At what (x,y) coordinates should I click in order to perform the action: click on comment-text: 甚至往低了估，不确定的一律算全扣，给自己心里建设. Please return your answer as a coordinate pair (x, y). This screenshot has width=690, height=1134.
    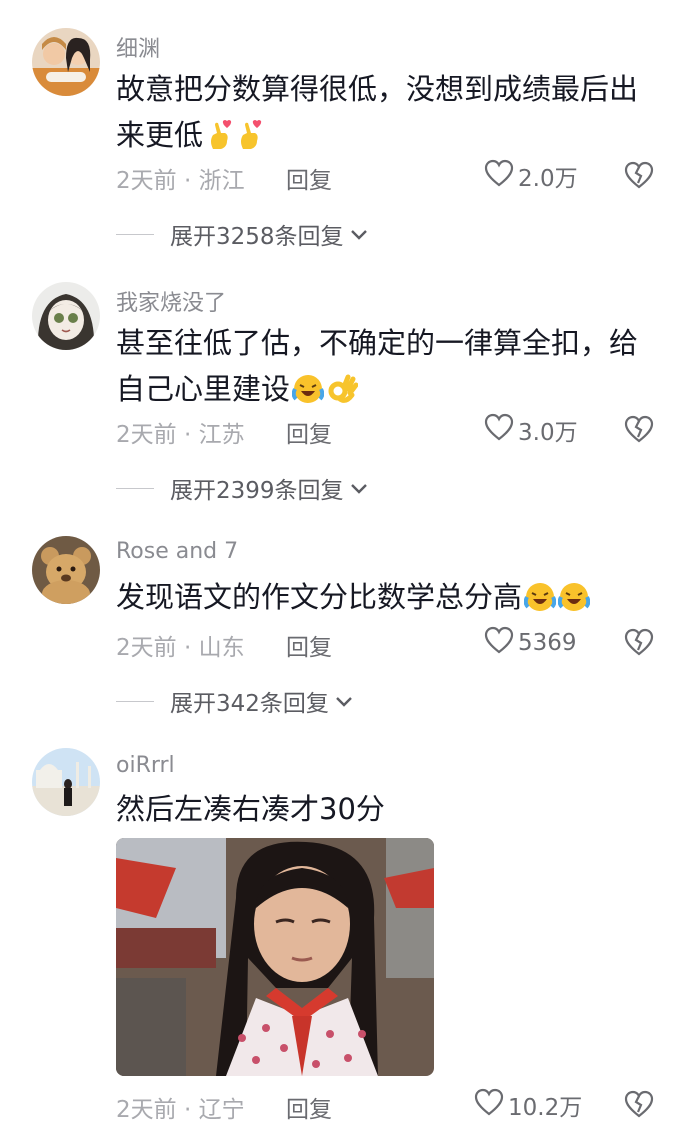
    Looking at the image, I should click on (381, 369).